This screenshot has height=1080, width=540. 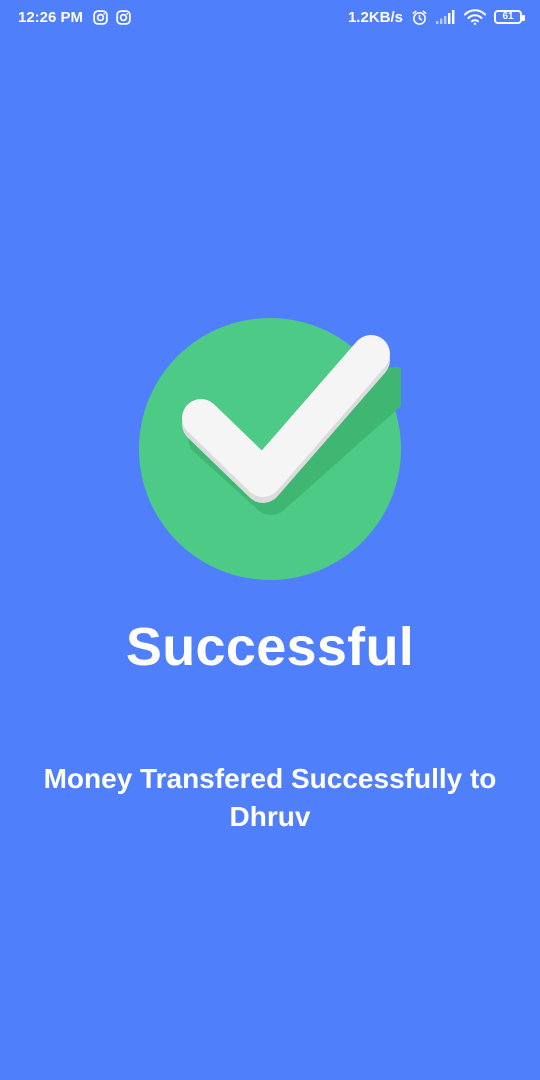 What do you see at coordinates (375, 17) in the screenshot?
I see `network-speed: 1.2KB/s` at bounding box center [375, 17].